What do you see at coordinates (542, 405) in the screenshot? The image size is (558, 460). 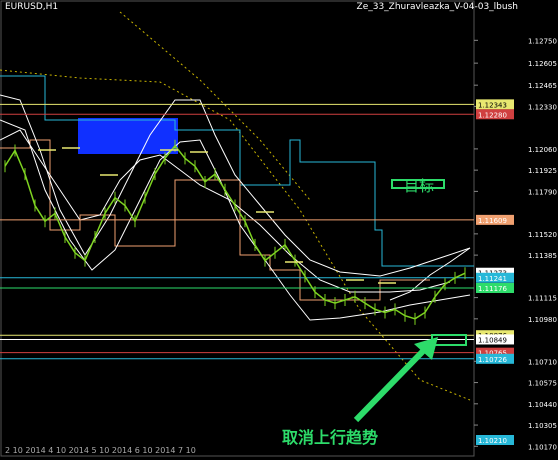 I see `y-tick-label: 1.10440` at bounding box center [542, 405].